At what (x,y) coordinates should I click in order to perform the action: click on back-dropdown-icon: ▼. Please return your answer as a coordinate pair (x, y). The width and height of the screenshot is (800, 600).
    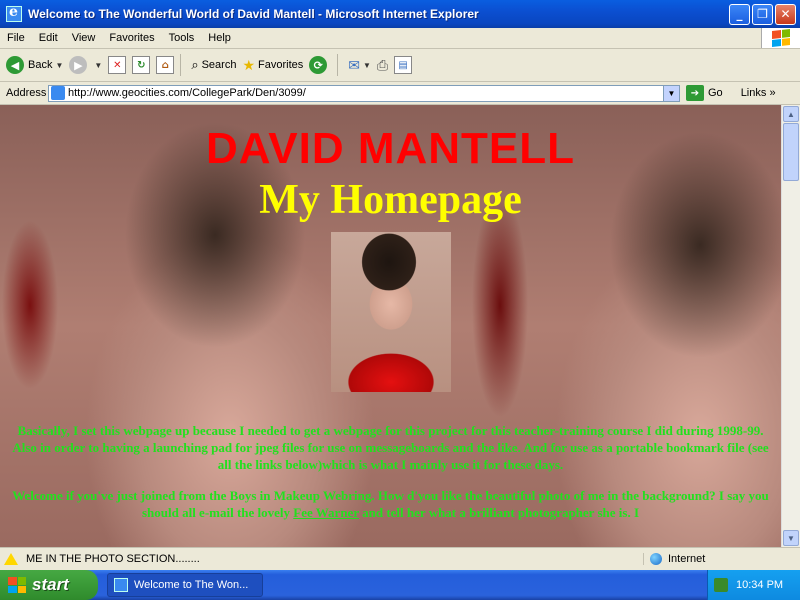
    Looking at the image, I should click on (59, 65).